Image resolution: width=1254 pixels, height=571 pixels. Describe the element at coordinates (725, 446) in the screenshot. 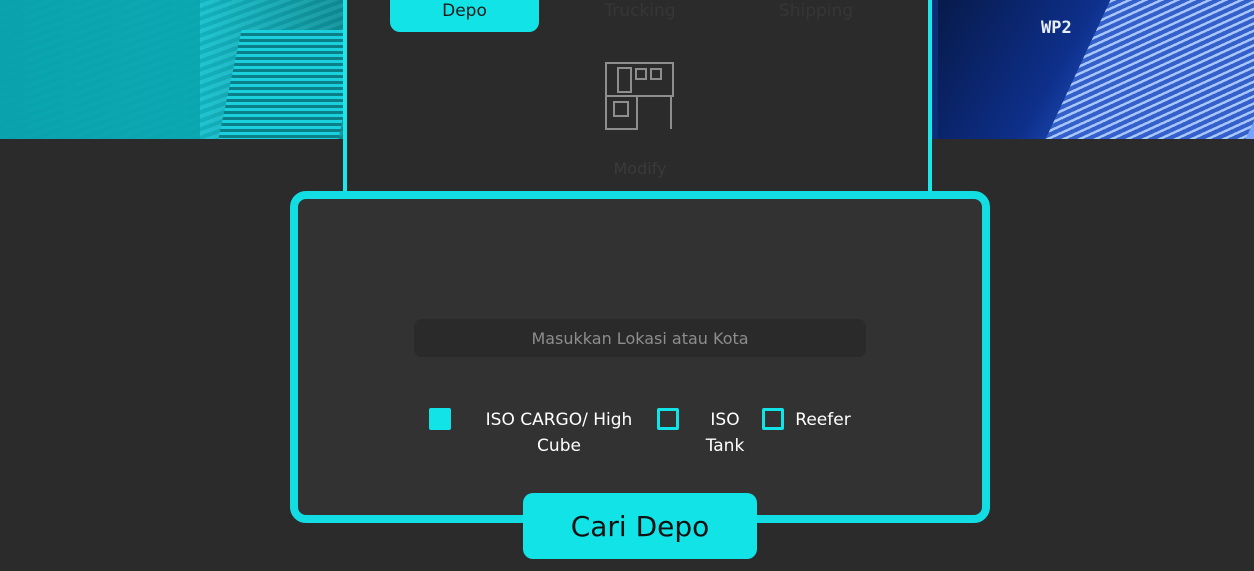

I see `option-label-line: Tank` at that location.